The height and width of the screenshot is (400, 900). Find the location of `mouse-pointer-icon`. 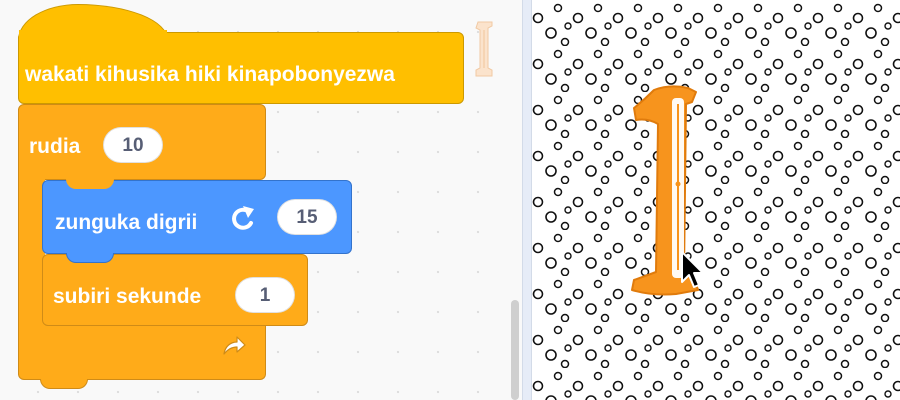

mouse-pointer-icon is located at coordinates (692, 269).